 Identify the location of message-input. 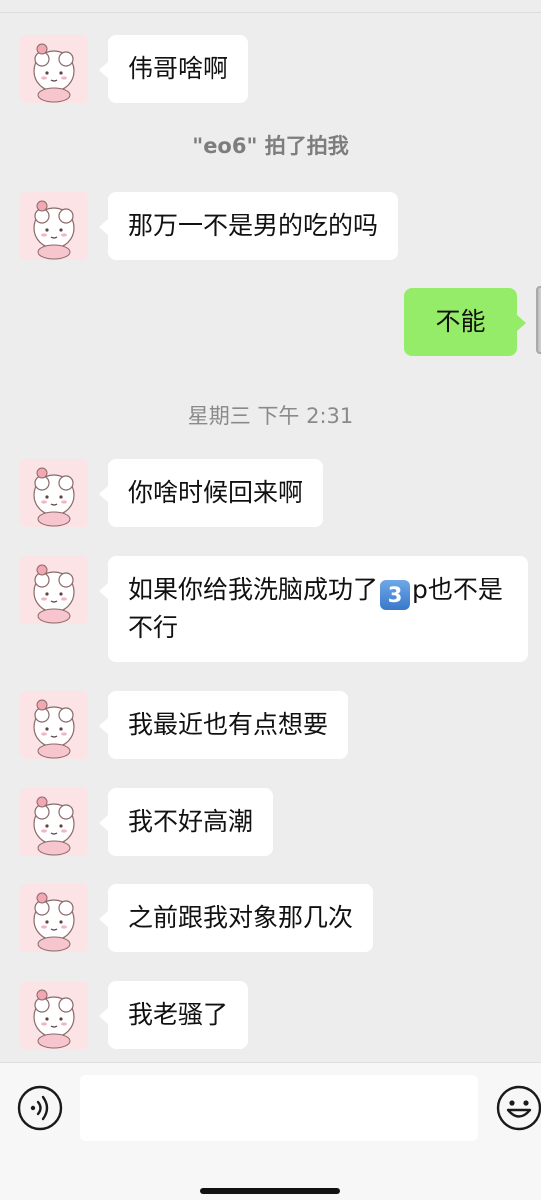
(279, 1108).